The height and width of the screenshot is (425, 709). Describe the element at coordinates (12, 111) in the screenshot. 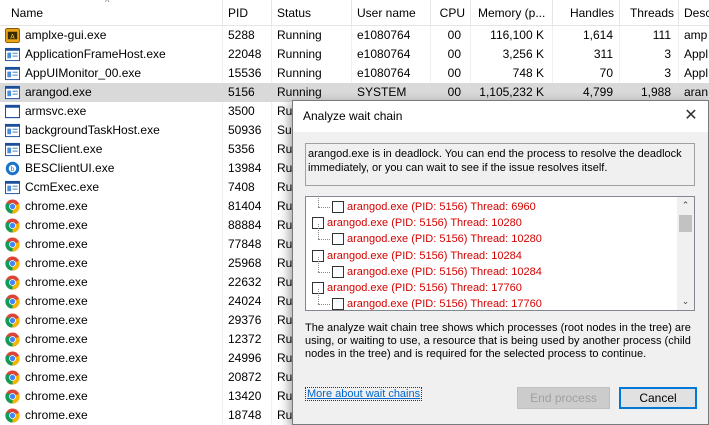

I see `blank-window-icon` at that location.